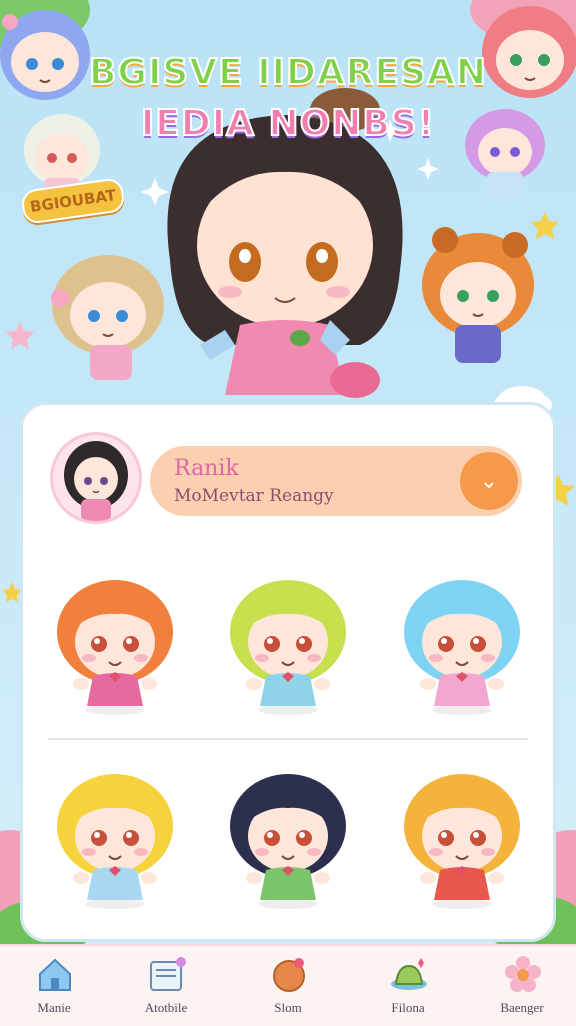  I want to click on flower-icon, so click(523, 974).